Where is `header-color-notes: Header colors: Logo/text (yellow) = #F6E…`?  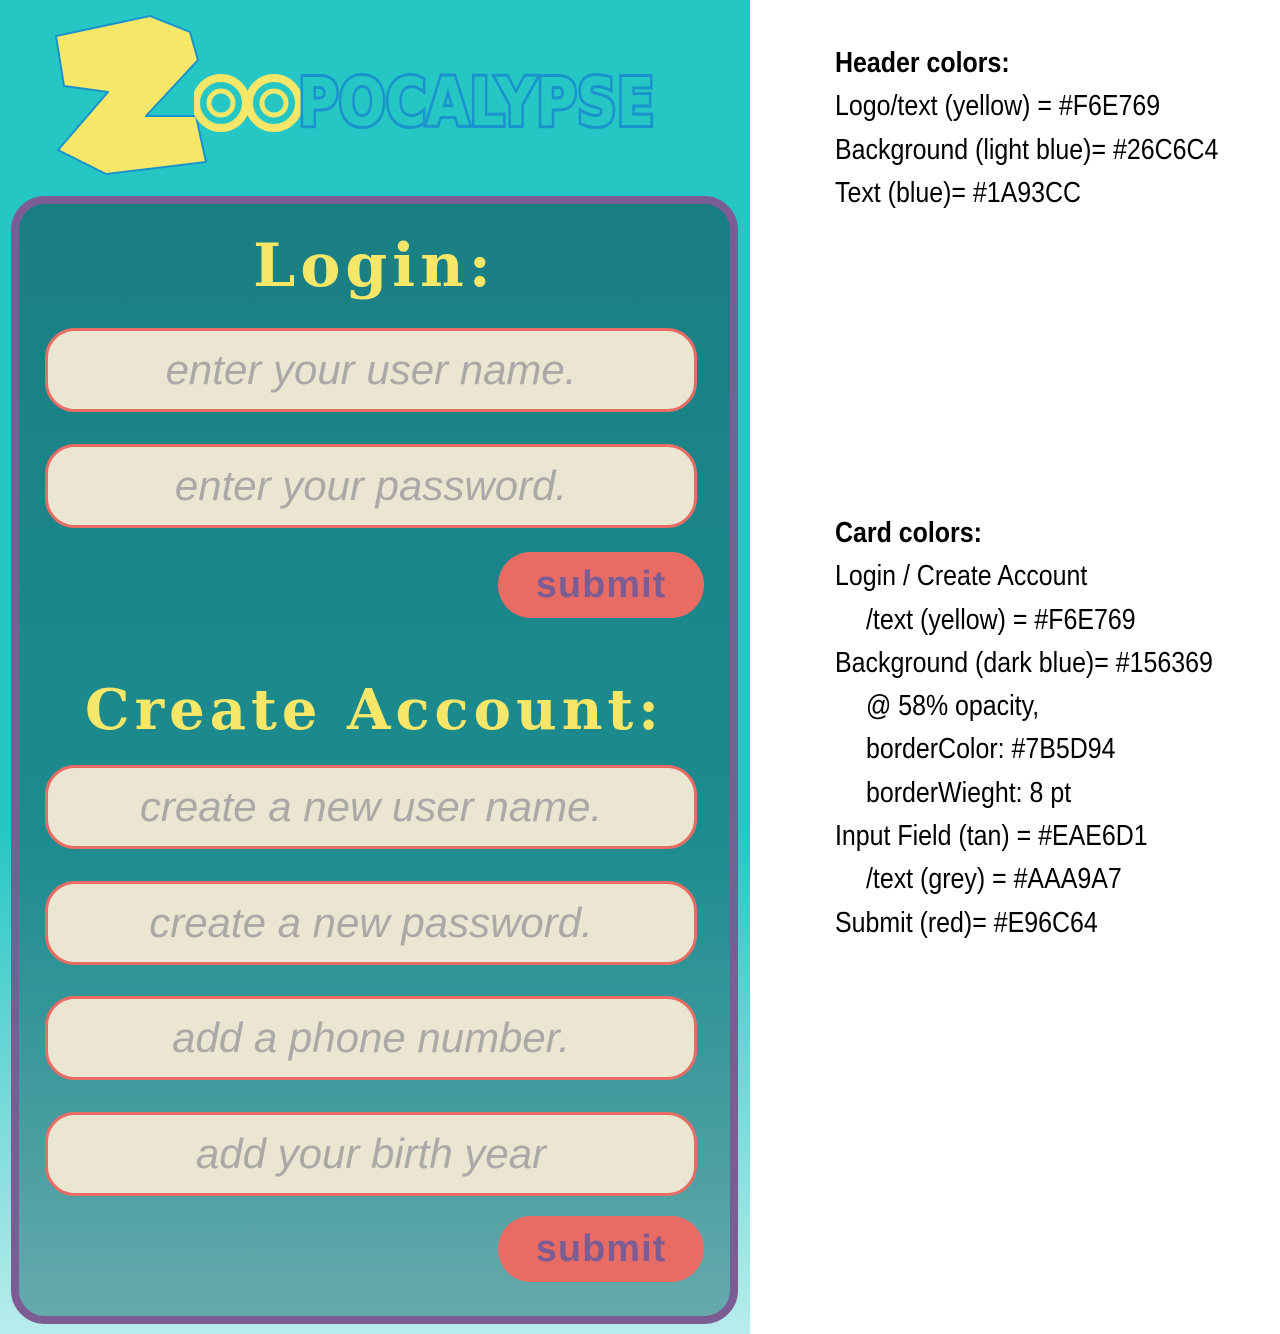
header-color-notes: Header colors: Logo/text (yellow) = #F6E… is located at coordinates (1027, 128).